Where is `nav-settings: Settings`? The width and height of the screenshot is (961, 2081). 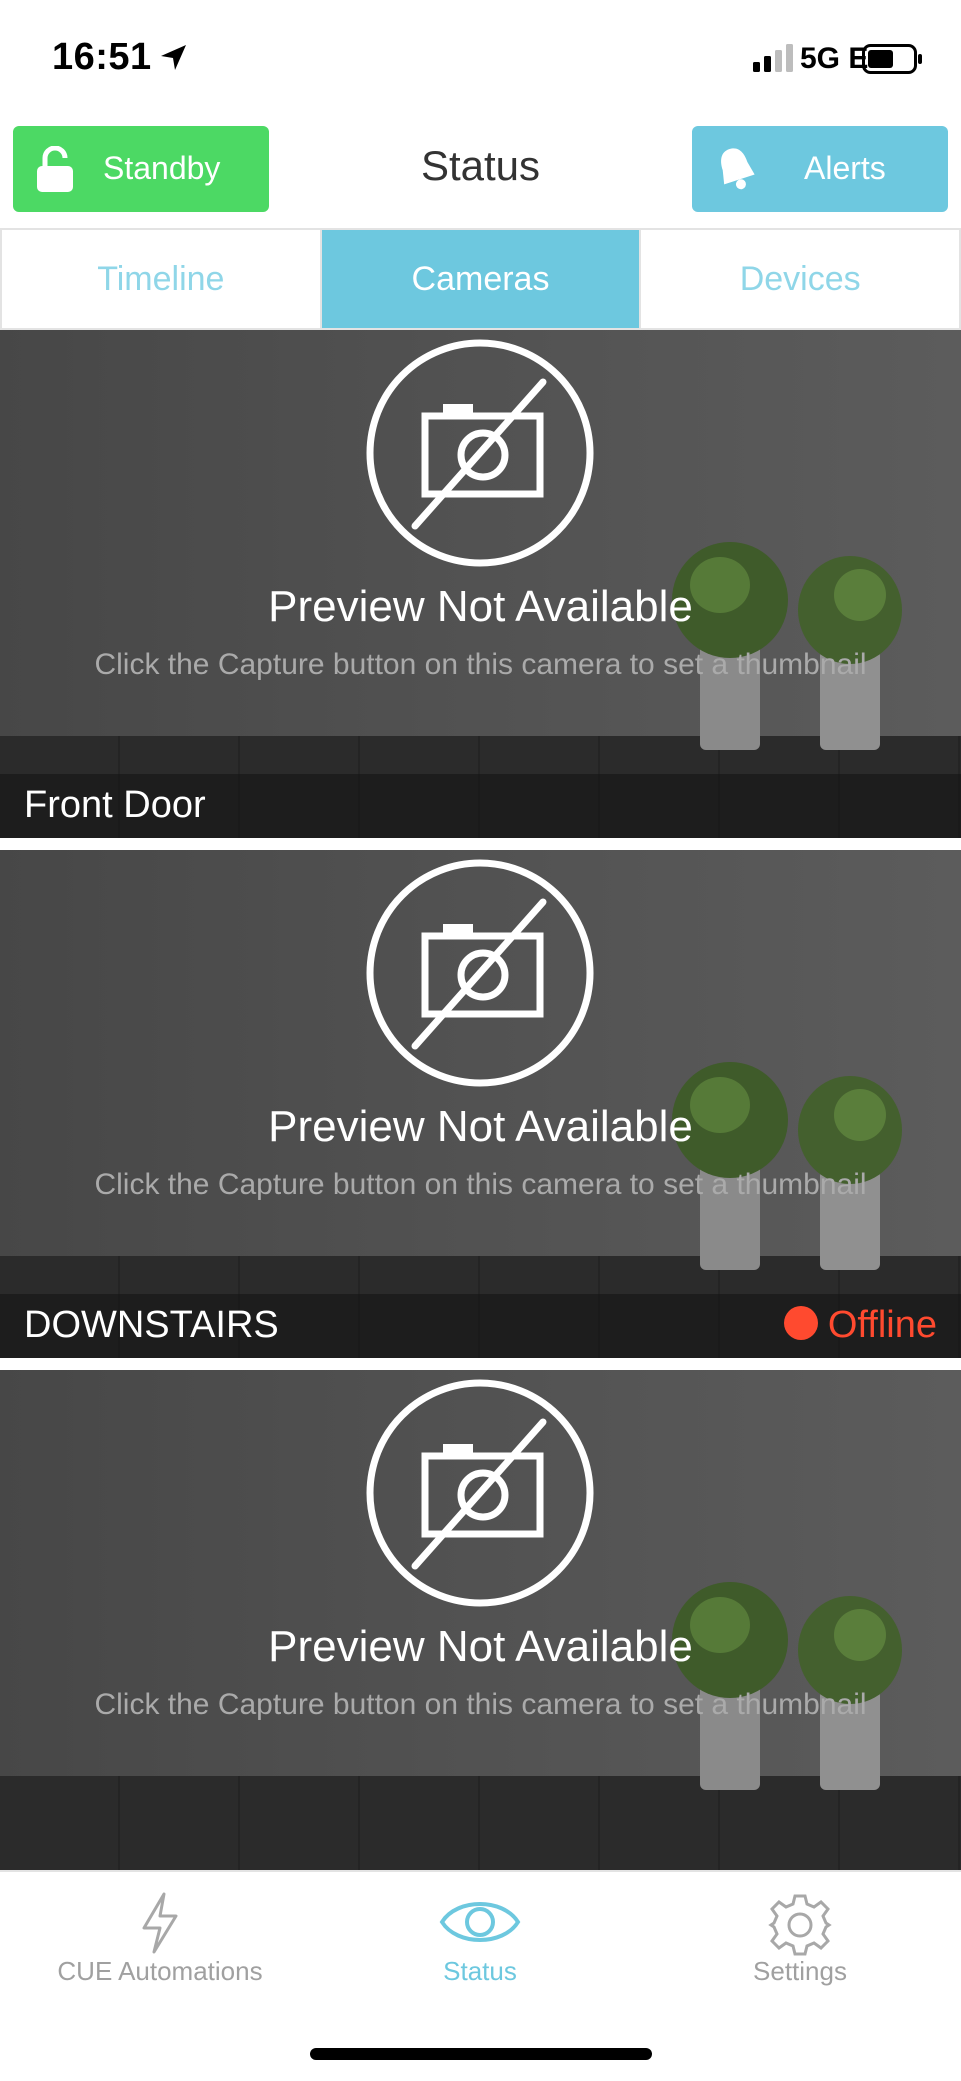
nav-settings: Settings is located at coordinates (800, 1937).